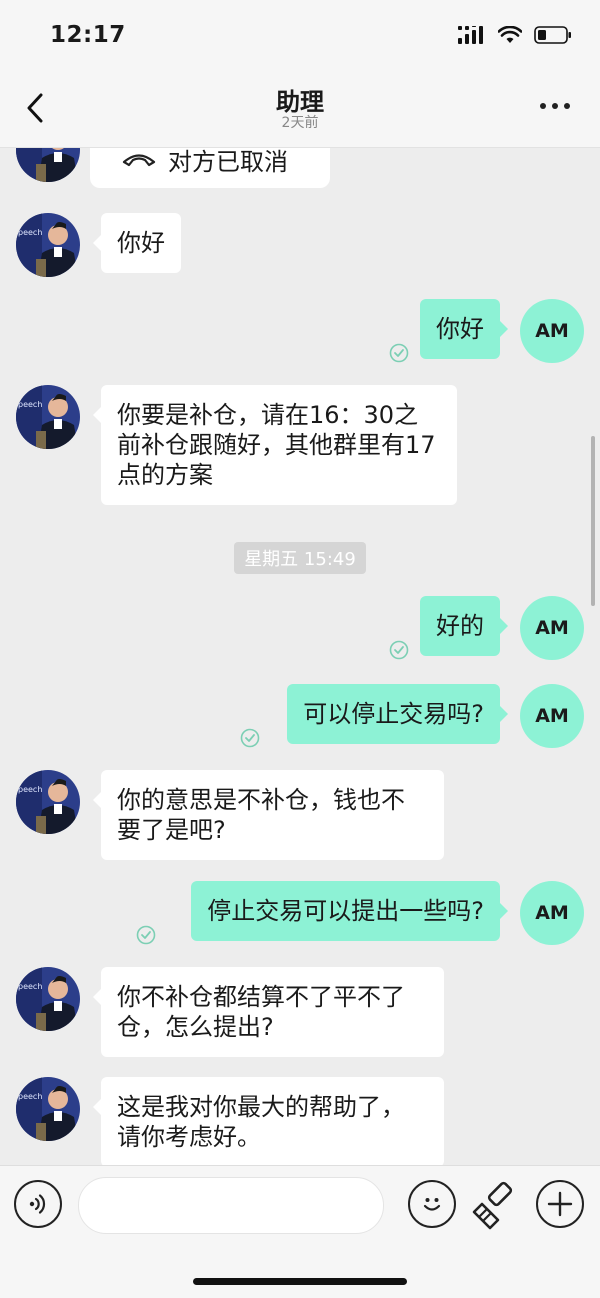  Describe the element at coordinates (349, 911) in the screenshot. I see `message-bubble-sent: 停止交易可以提出一些吗?` at that location.